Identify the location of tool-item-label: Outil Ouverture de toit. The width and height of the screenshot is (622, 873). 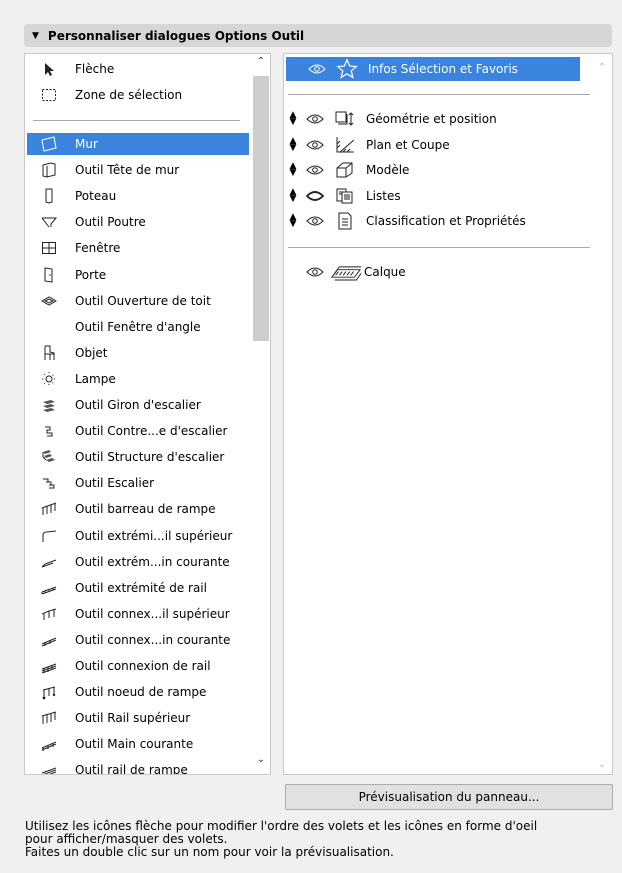
(143, 300).